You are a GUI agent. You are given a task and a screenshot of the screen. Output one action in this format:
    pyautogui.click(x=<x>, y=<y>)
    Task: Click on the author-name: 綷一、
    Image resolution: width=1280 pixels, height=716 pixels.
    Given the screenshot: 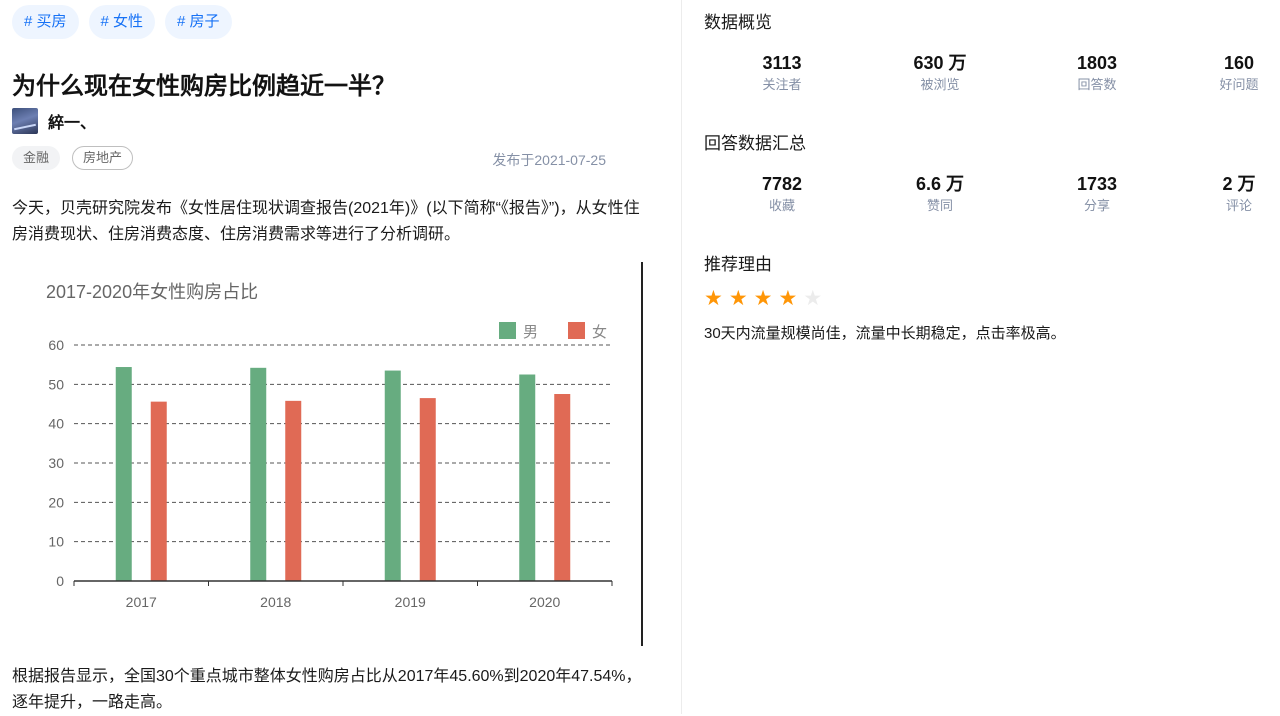 What is the action you would take?
    pyautogui.click(x=72, y=121)
    